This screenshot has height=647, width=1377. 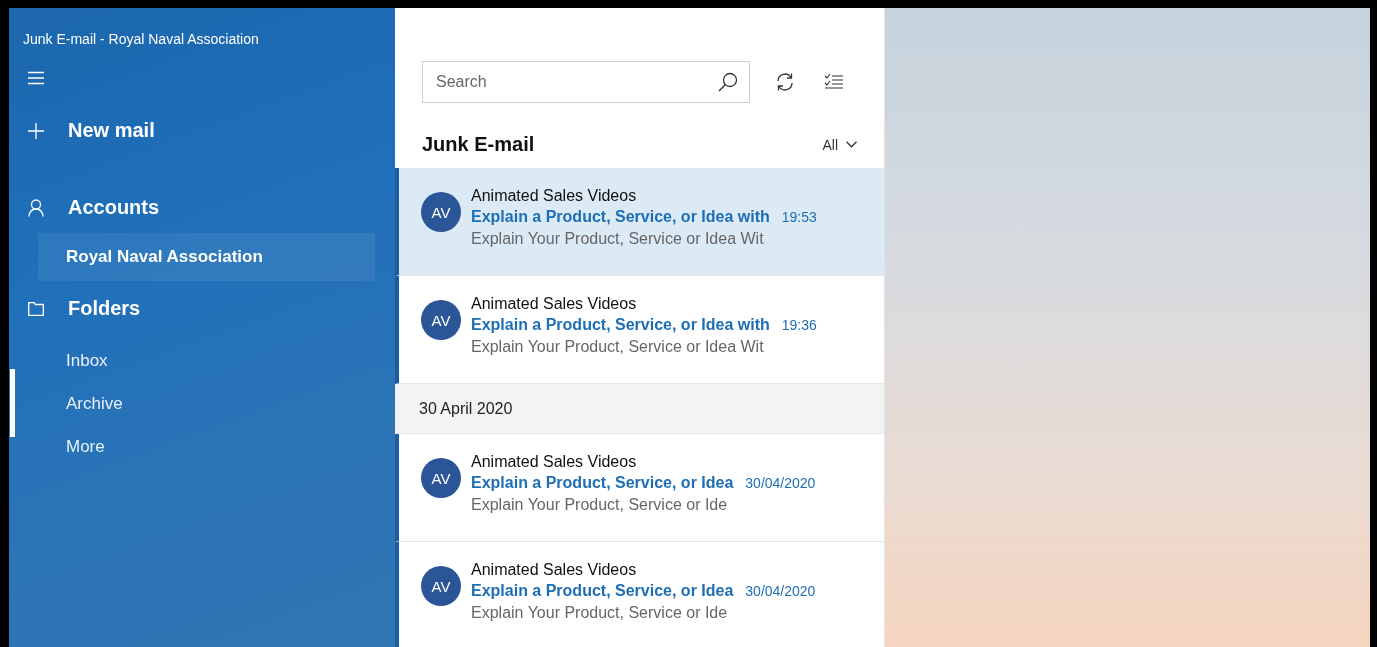 What do you see at coordinates (36, 207) in the screenshot?
I see `person-icon` at bounding box center [36, 207].